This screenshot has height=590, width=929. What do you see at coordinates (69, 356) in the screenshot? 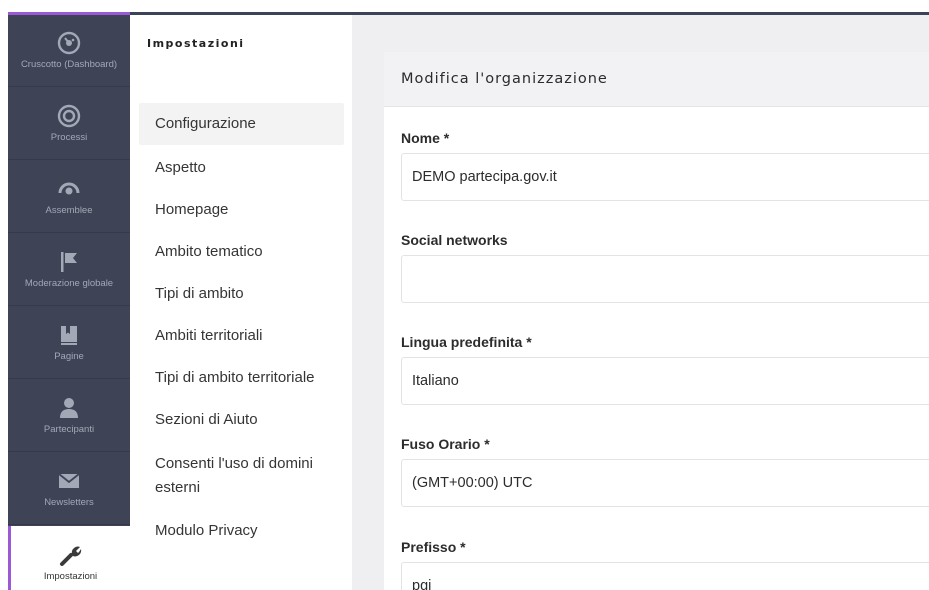
I see `sidebar-item-label: Pagine` at bounding box center [69, 356].